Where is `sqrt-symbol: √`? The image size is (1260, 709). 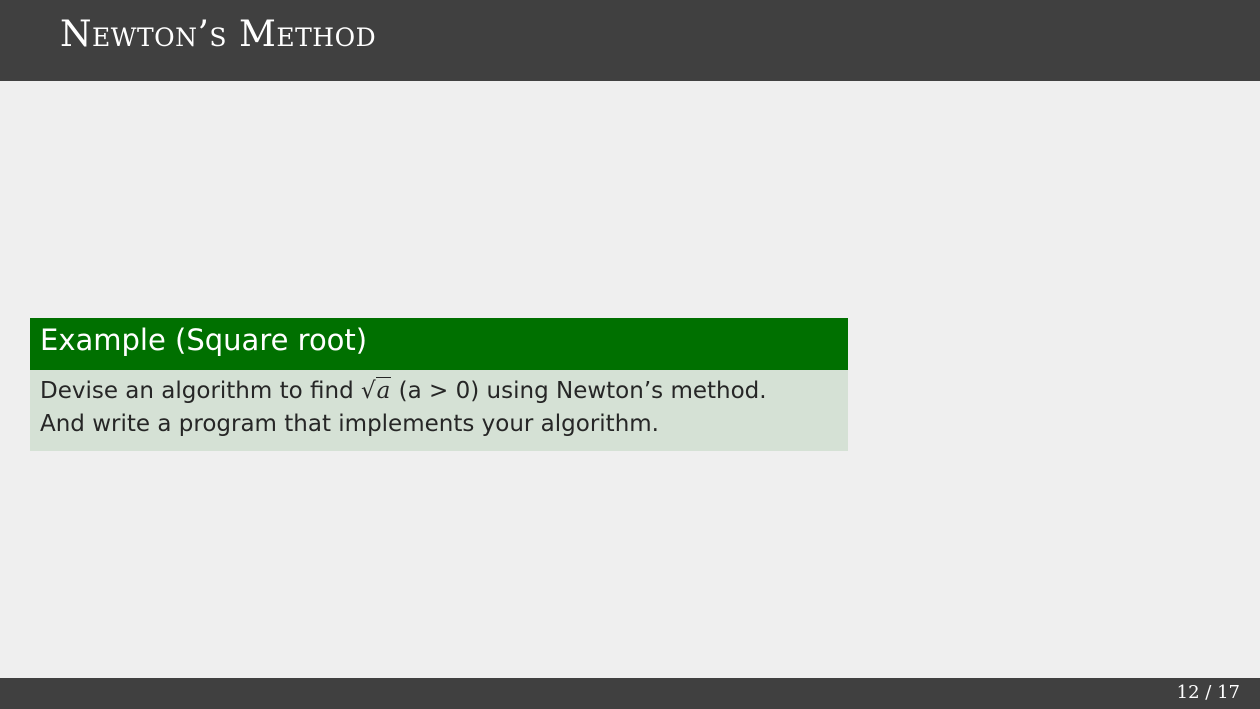
sqrt-symbol: √ is located at coordinates (368, 391).